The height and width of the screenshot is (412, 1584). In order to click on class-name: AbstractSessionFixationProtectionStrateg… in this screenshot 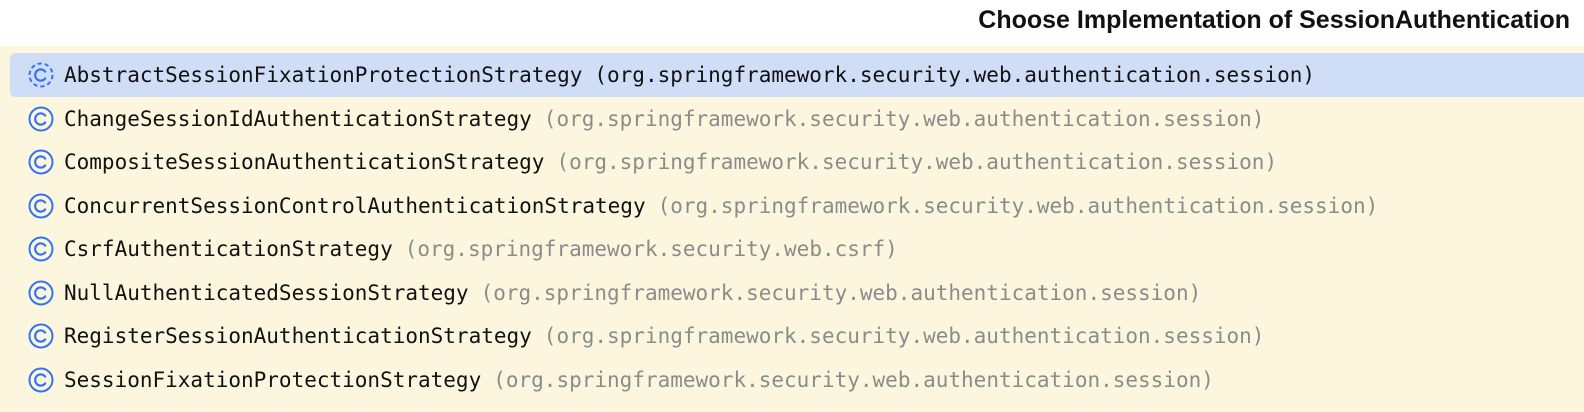, I will do `click(323, 75)`.